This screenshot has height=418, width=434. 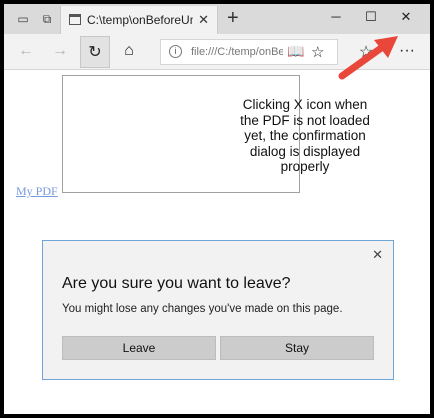 I want to click on forward-button: →, so click(x=60, y=51).